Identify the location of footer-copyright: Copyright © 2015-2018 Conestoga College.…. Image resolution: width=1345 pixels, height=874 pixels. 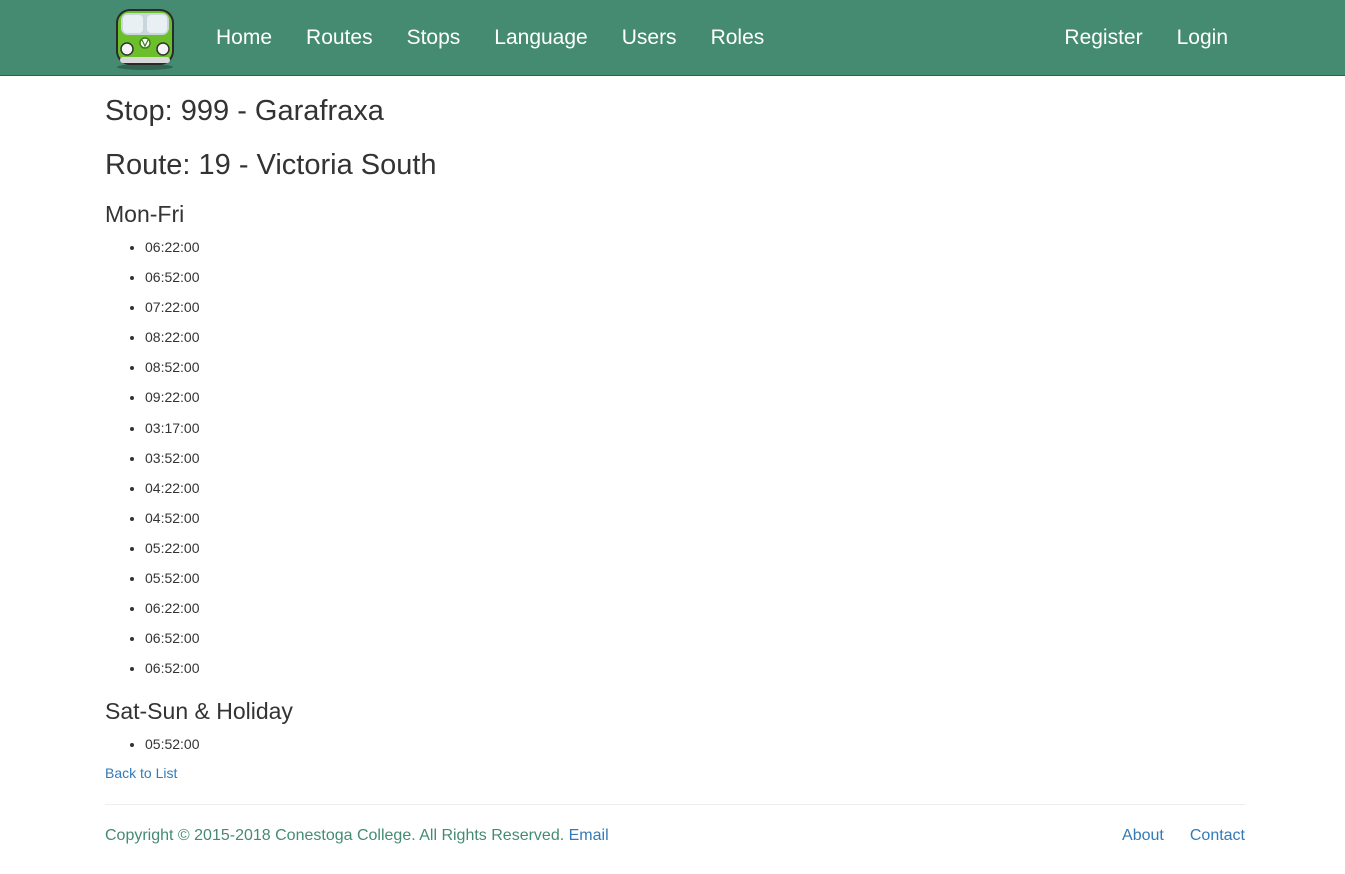
(357, 836).